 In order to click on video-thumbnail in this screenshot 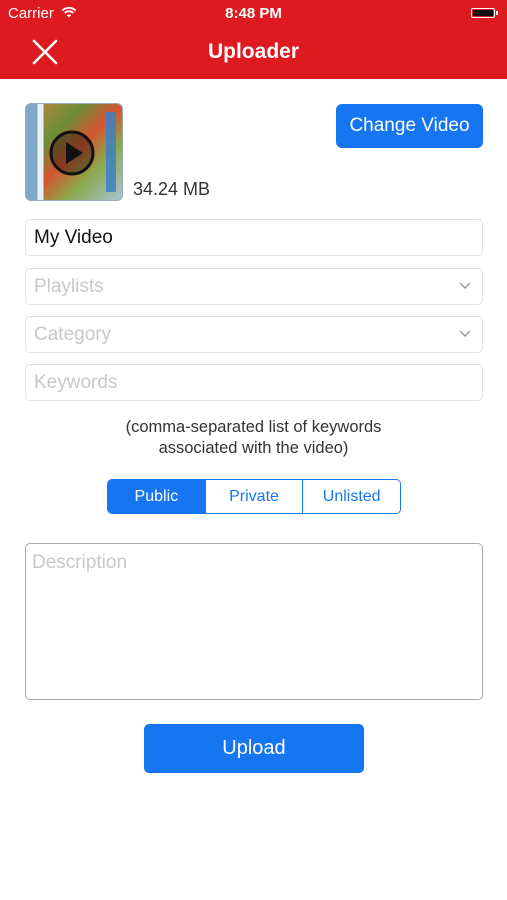, I will do `click(74, 152)`.